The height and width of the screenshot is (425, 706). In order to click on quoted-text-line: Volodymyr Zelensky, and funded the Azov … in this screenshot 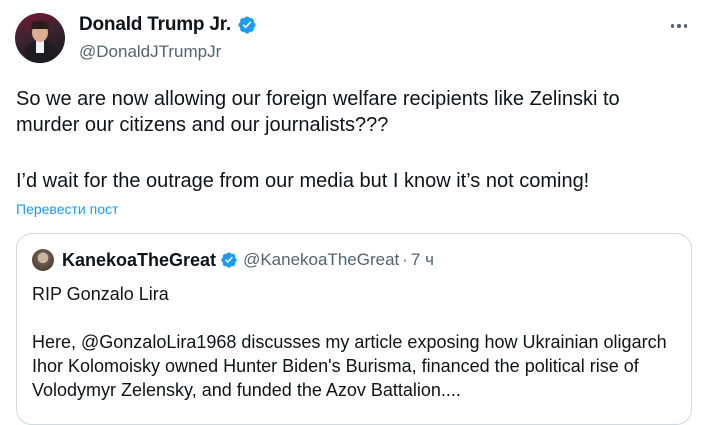, I will do `click(246, 390)`.